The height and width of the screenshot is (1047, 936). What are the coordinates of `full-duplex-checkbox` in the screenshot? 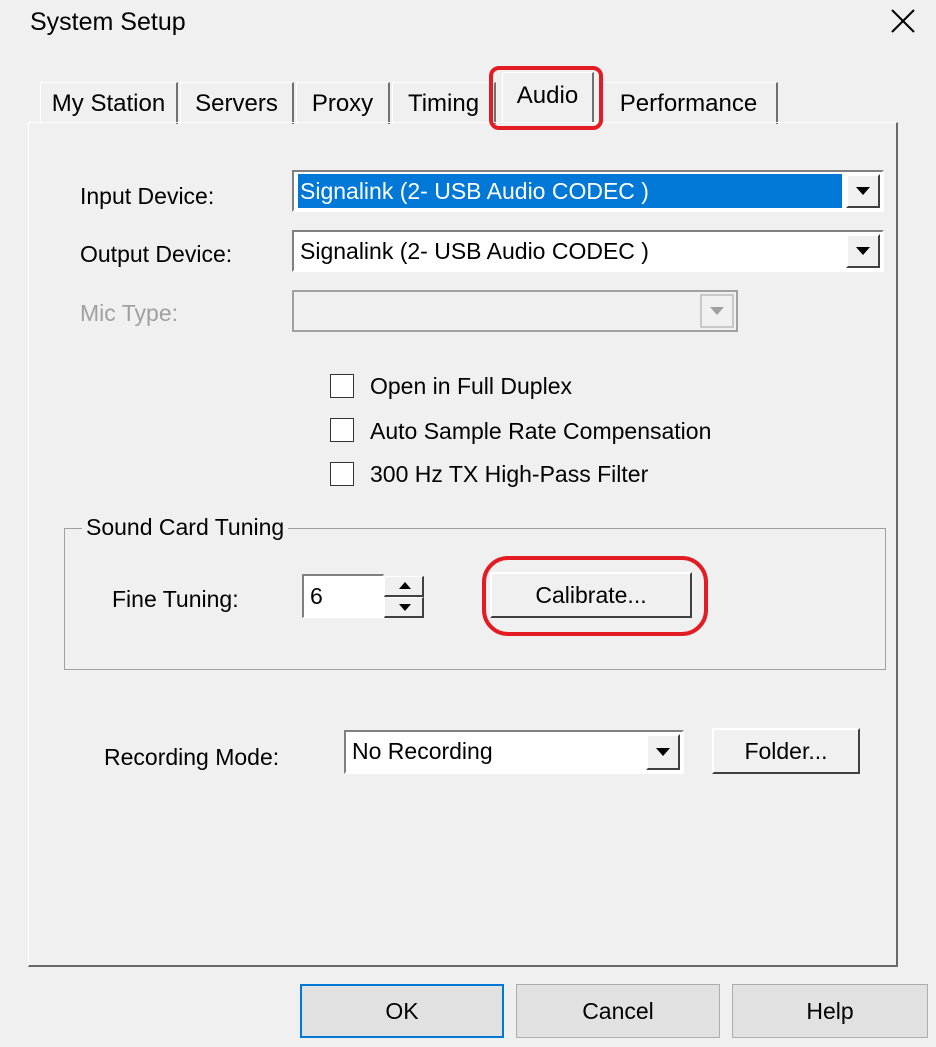 It's located at (342, 386).